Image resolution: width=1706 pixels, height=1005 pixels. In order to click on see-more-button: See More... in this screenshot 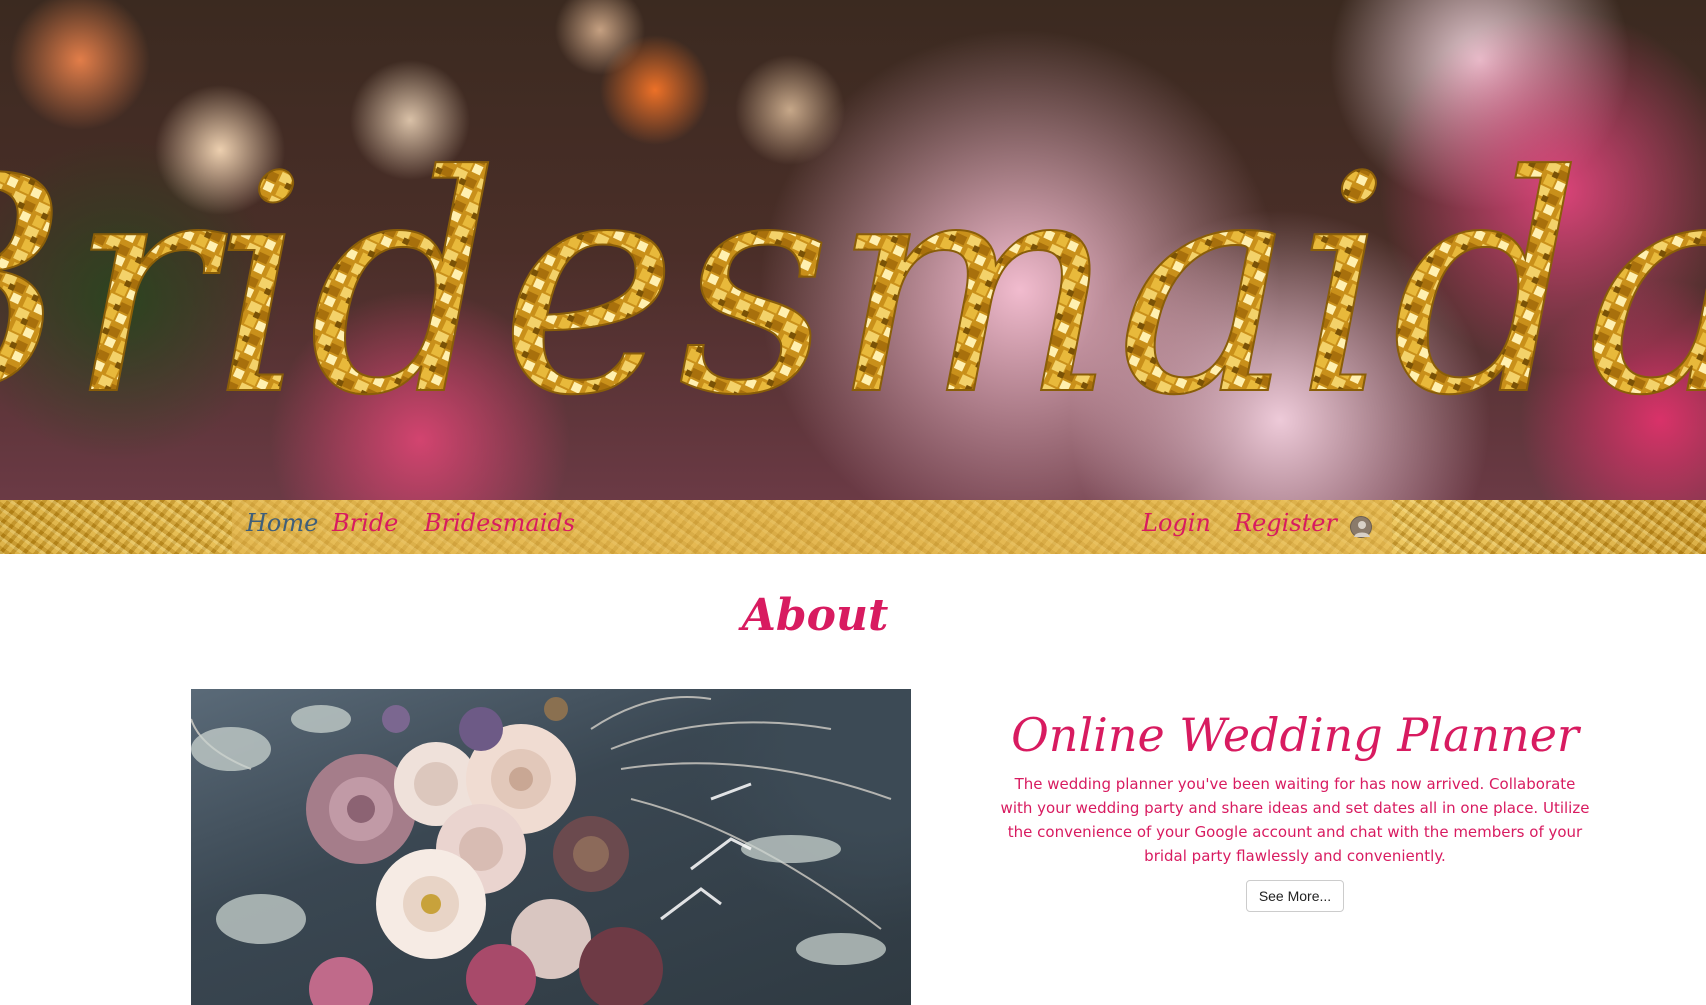, I will do `click(1295, 896)`.